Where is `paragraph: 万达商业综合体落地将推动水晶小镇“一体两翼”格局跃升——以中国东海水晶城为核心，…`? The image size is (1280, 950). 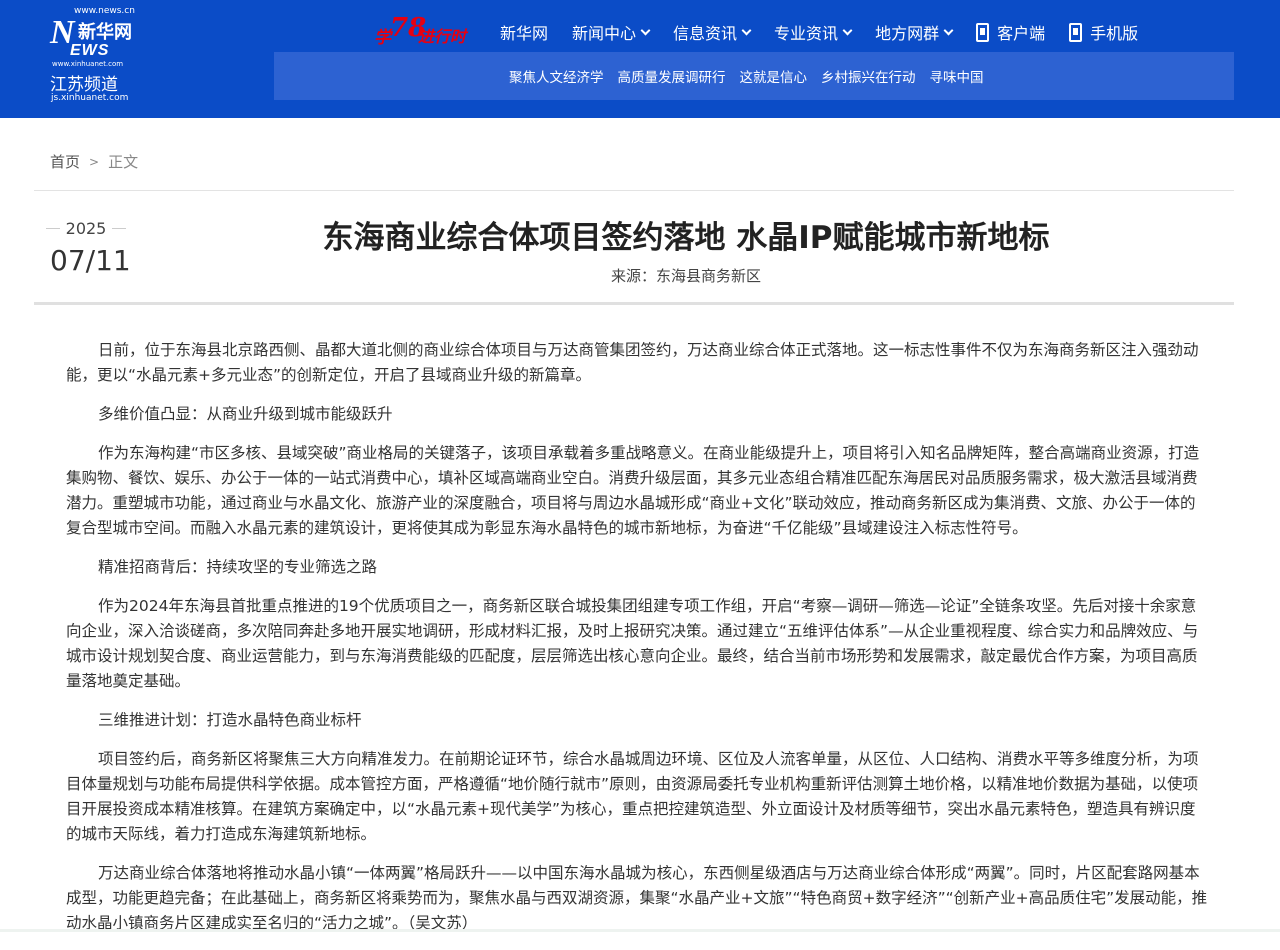 paragraph: 万达商业综合体落地将推动水晶小镇“一体两翼”格局跃升——以中国东海水晶城为核心，… is located at coordinates (637, 898).